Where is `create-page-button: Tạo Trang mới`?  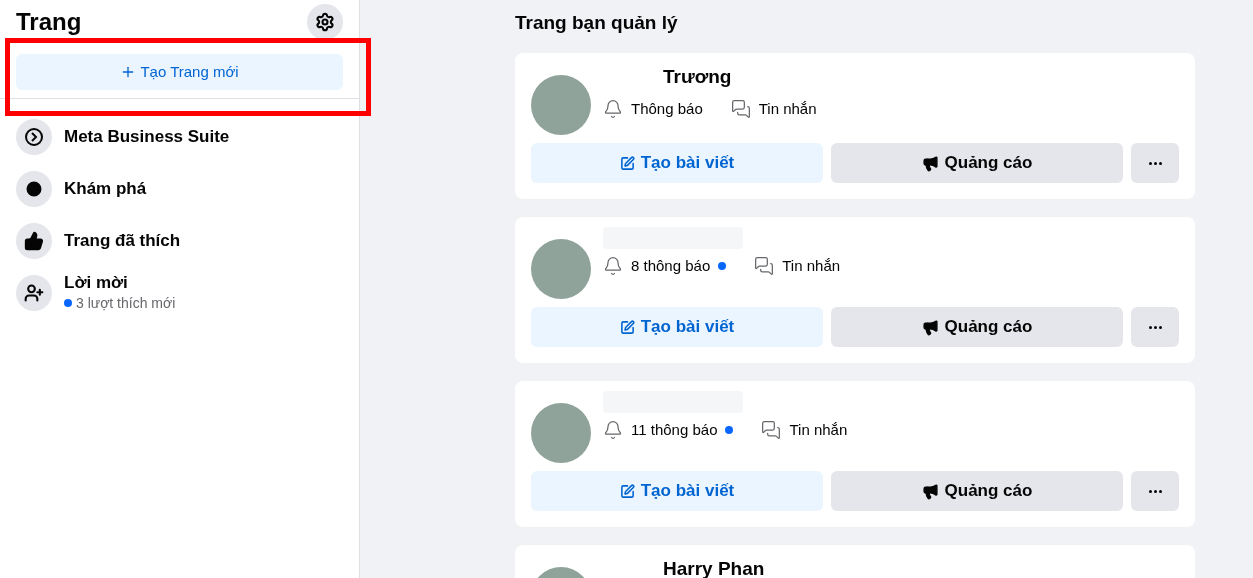
create-page-button: Tạo Trang mới is located at coordinates (179, 72).